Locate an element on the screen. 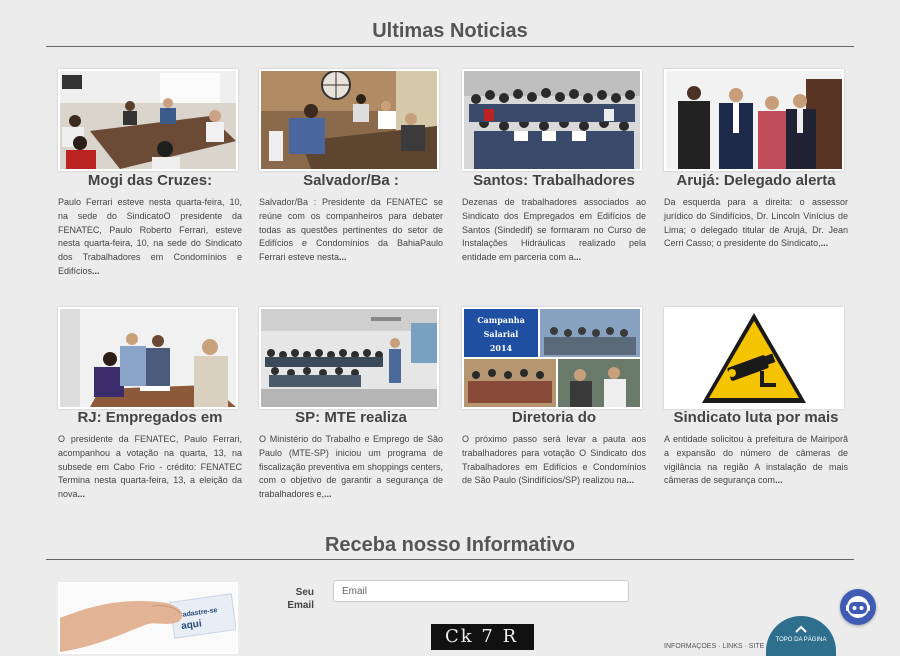 The width and height of the screenshot is (900, 656). chat-widget-button is located at coordinates (858, 607).